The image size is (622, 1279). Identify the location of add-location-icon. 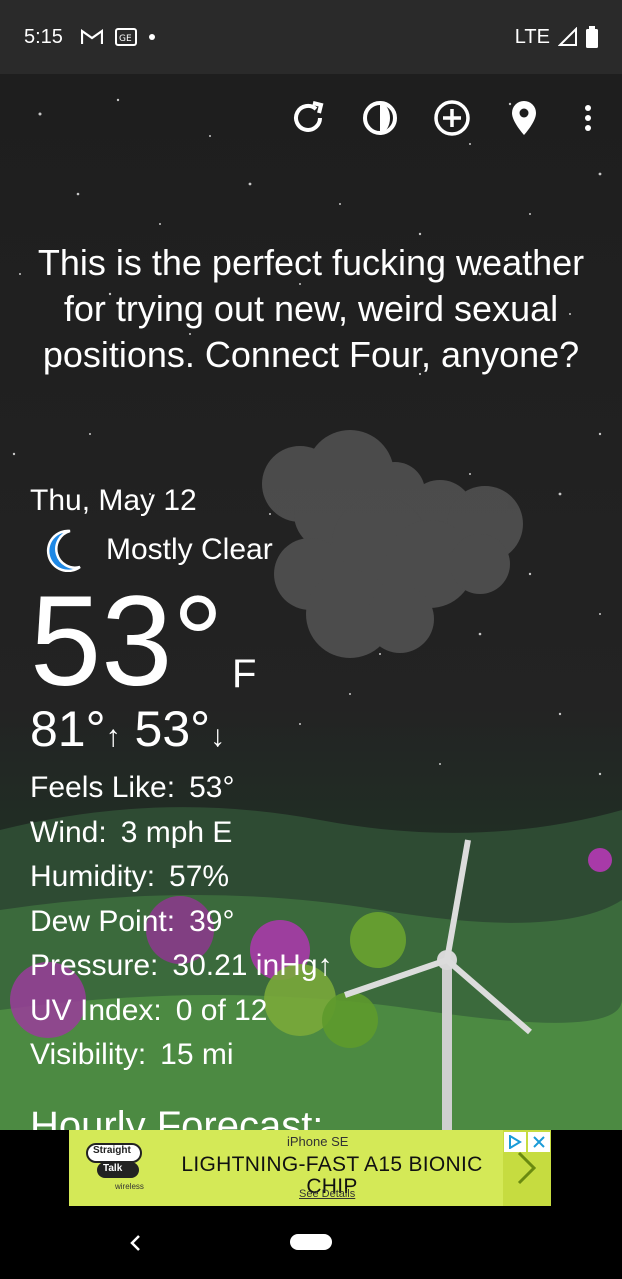
(452, 118).